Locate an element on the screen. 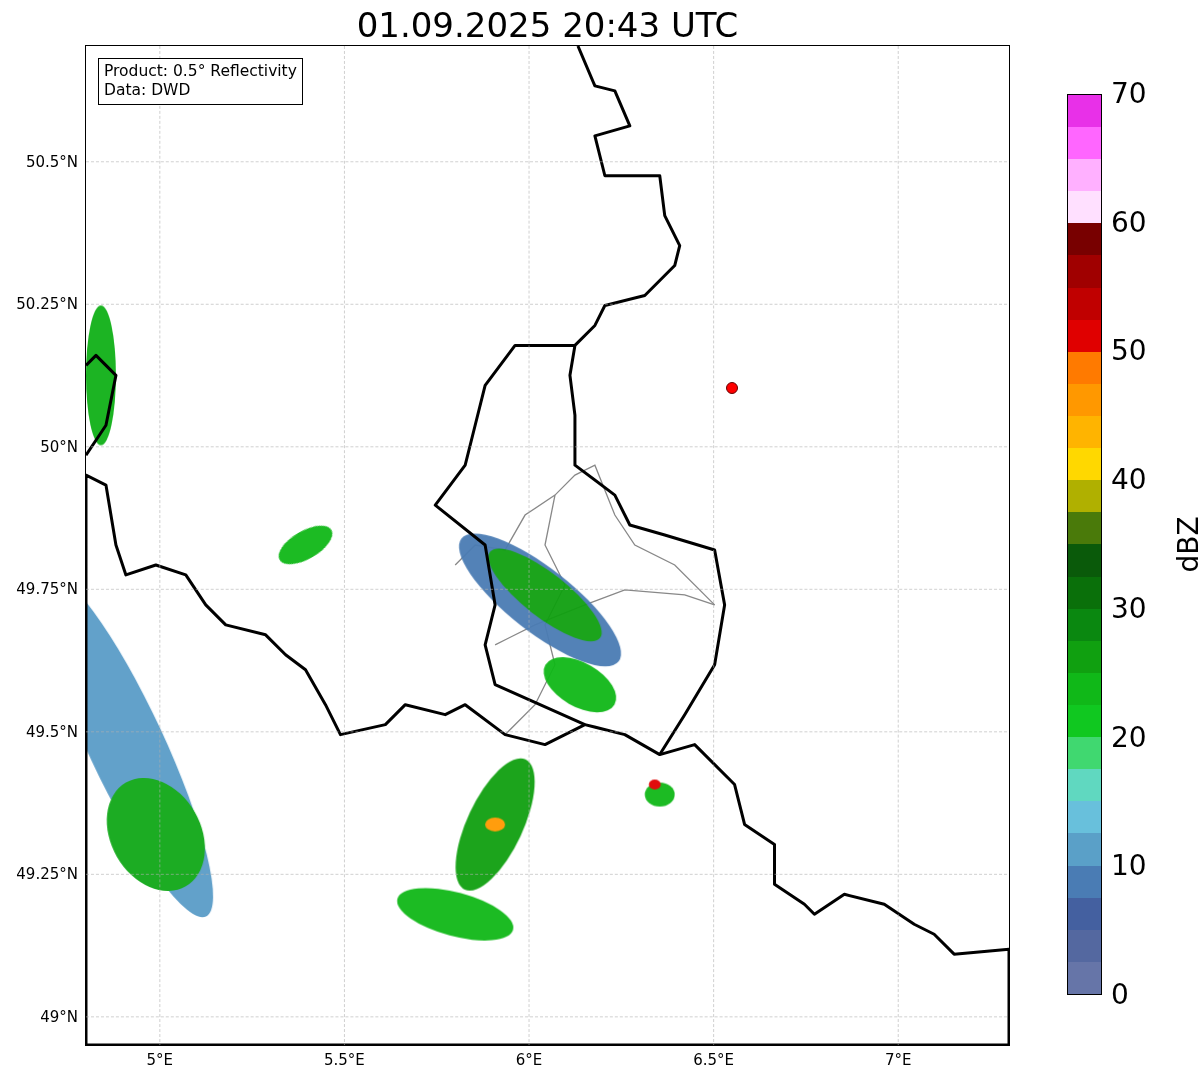 This screenshot has width=1202, height=1081. colorbar-tick-label: 50 is located at coordinates (1129, 351).